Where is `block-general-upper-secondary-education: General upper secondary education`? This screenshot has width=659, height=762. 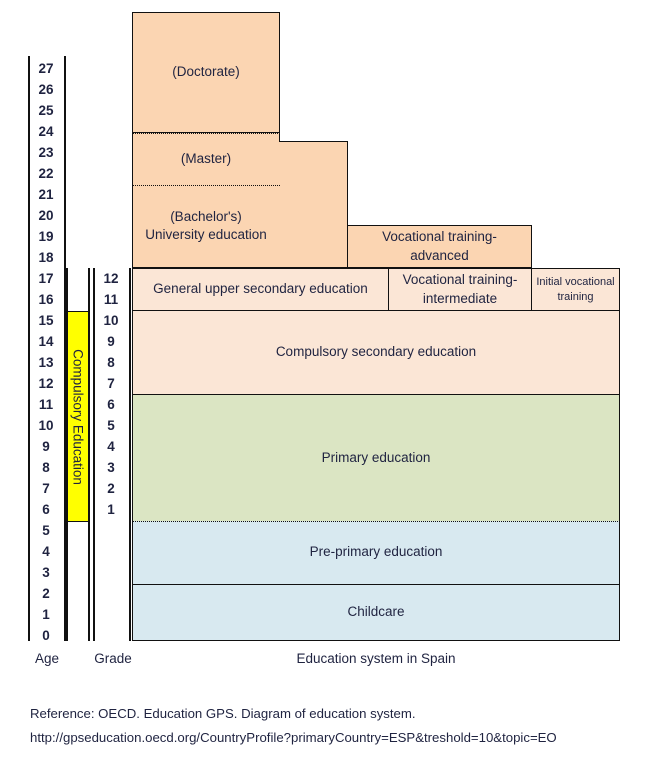 block-general-upper-secondary-education: General upper secondary education is located at coordinates (260, 289).